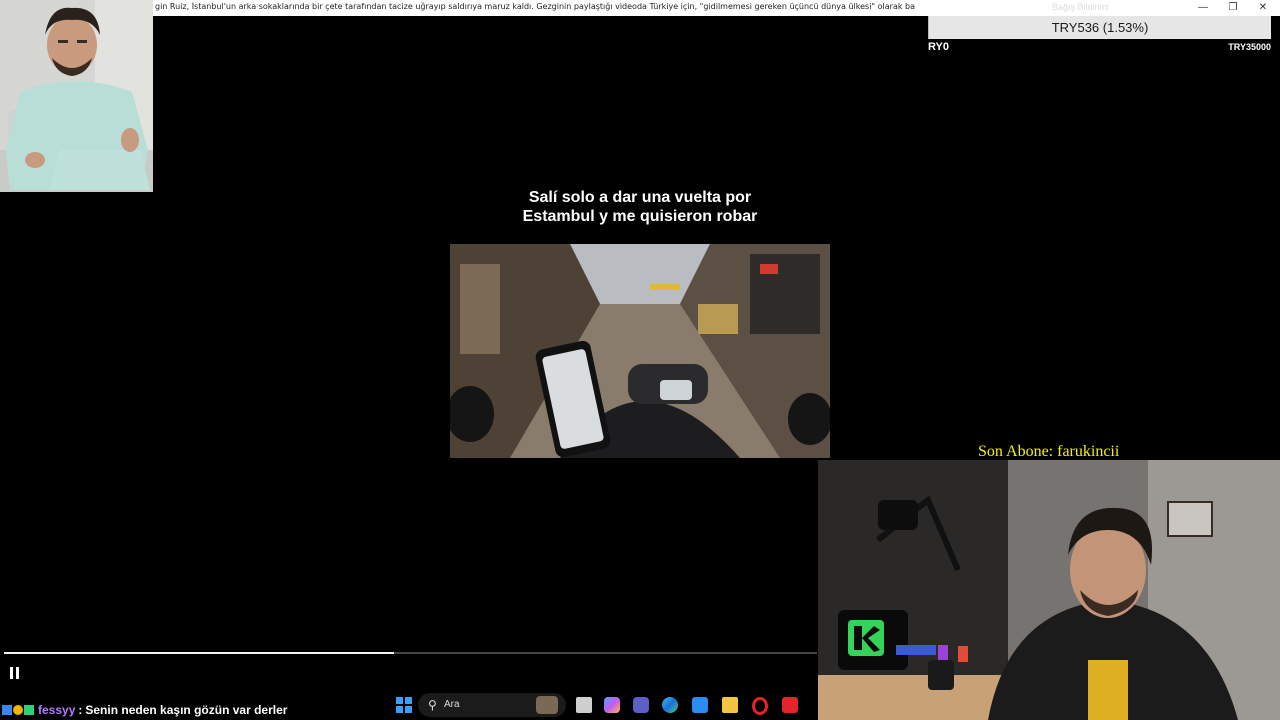 The image size is (1280, 720). Describe the element at coordinates (1049, 590) in the screenshot. I see `streamer-webcam` at that location.